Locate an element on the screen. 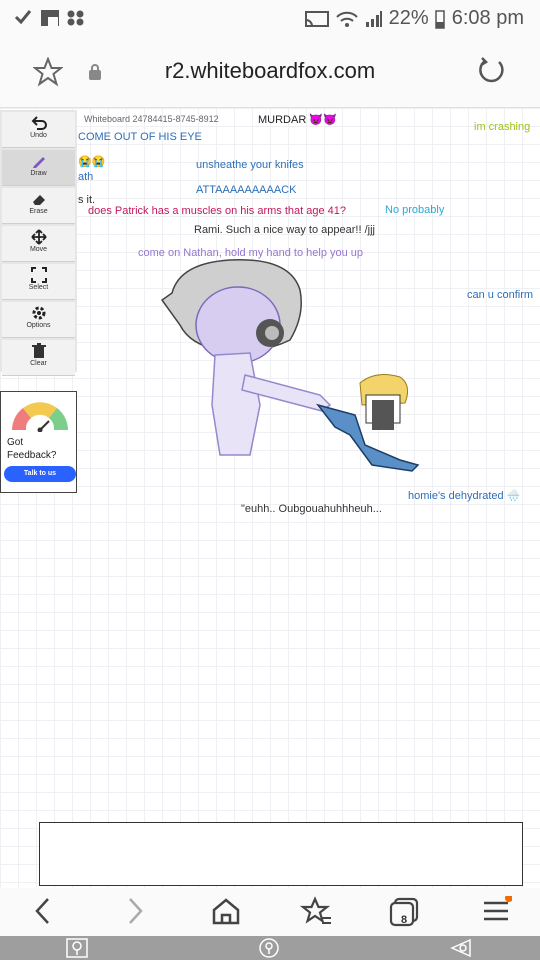 The image size is (540, 960). board-text: ath is located at coordinates (86, 177).